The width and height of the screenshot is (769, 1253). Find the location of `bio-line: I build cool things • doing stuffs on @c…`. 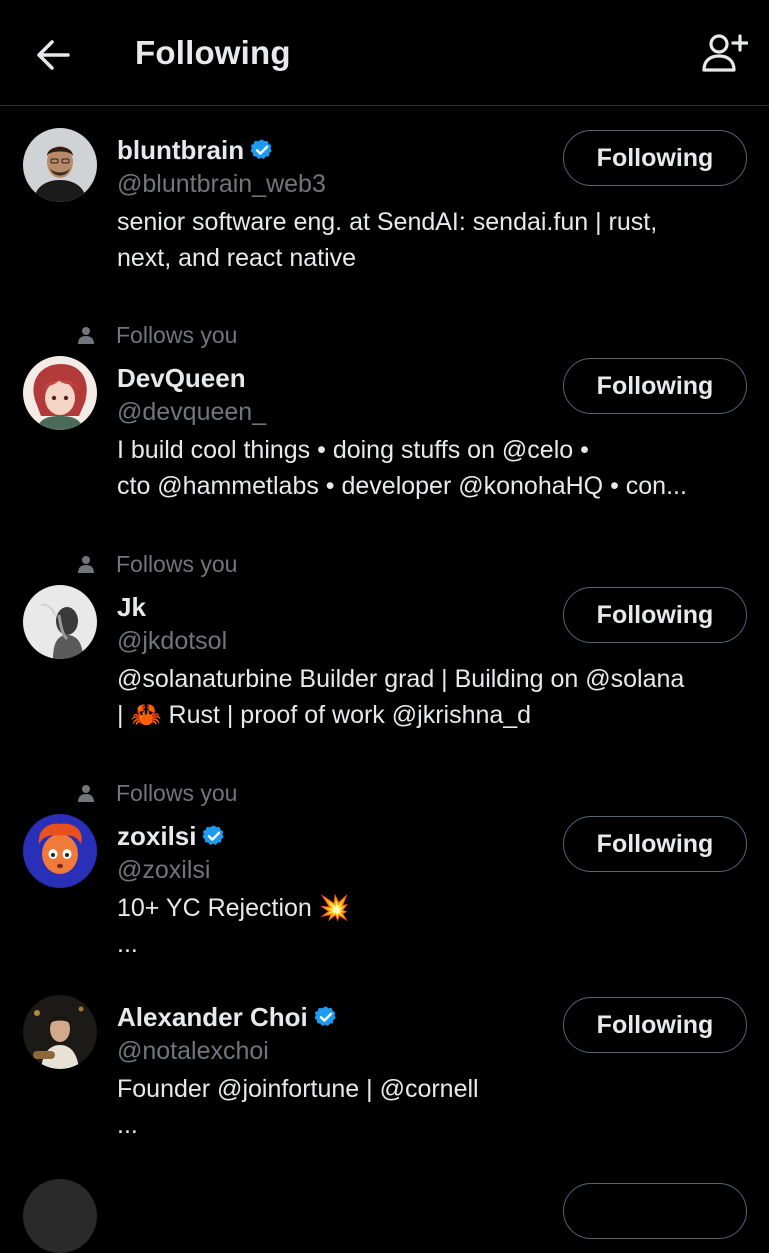

bio-line: I build cool things • doing stuffs on @c… is located at coordinates (353, 450).